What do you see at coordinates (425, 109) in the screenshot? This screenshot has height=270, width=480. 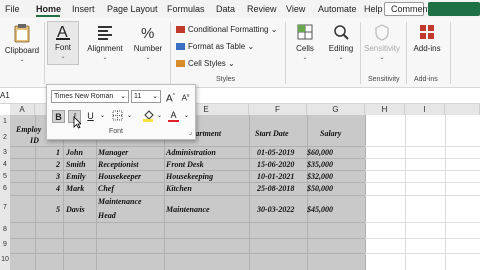 I see `column-header-i: I` at bounding box center [425, 109].